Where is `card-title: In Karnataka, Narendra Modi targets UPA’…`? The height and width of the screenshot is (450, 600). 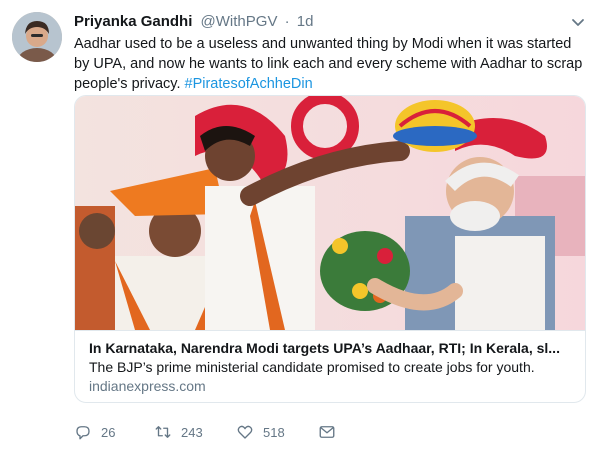
card-title: In Karnataka, Narendra Modi targets UPA’… is located at coordinates (330, 348).